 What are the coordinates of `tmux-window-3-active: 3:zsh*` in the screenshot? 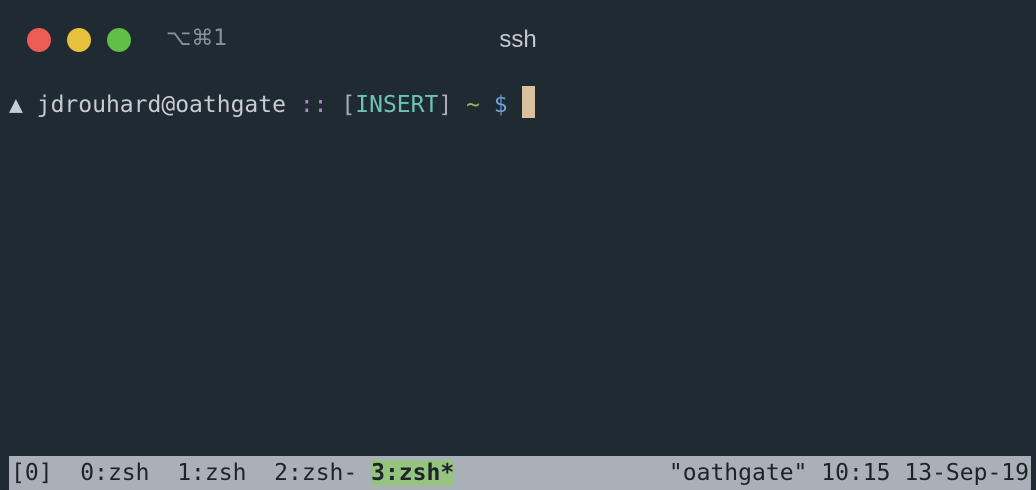 It's located at (413, 473).